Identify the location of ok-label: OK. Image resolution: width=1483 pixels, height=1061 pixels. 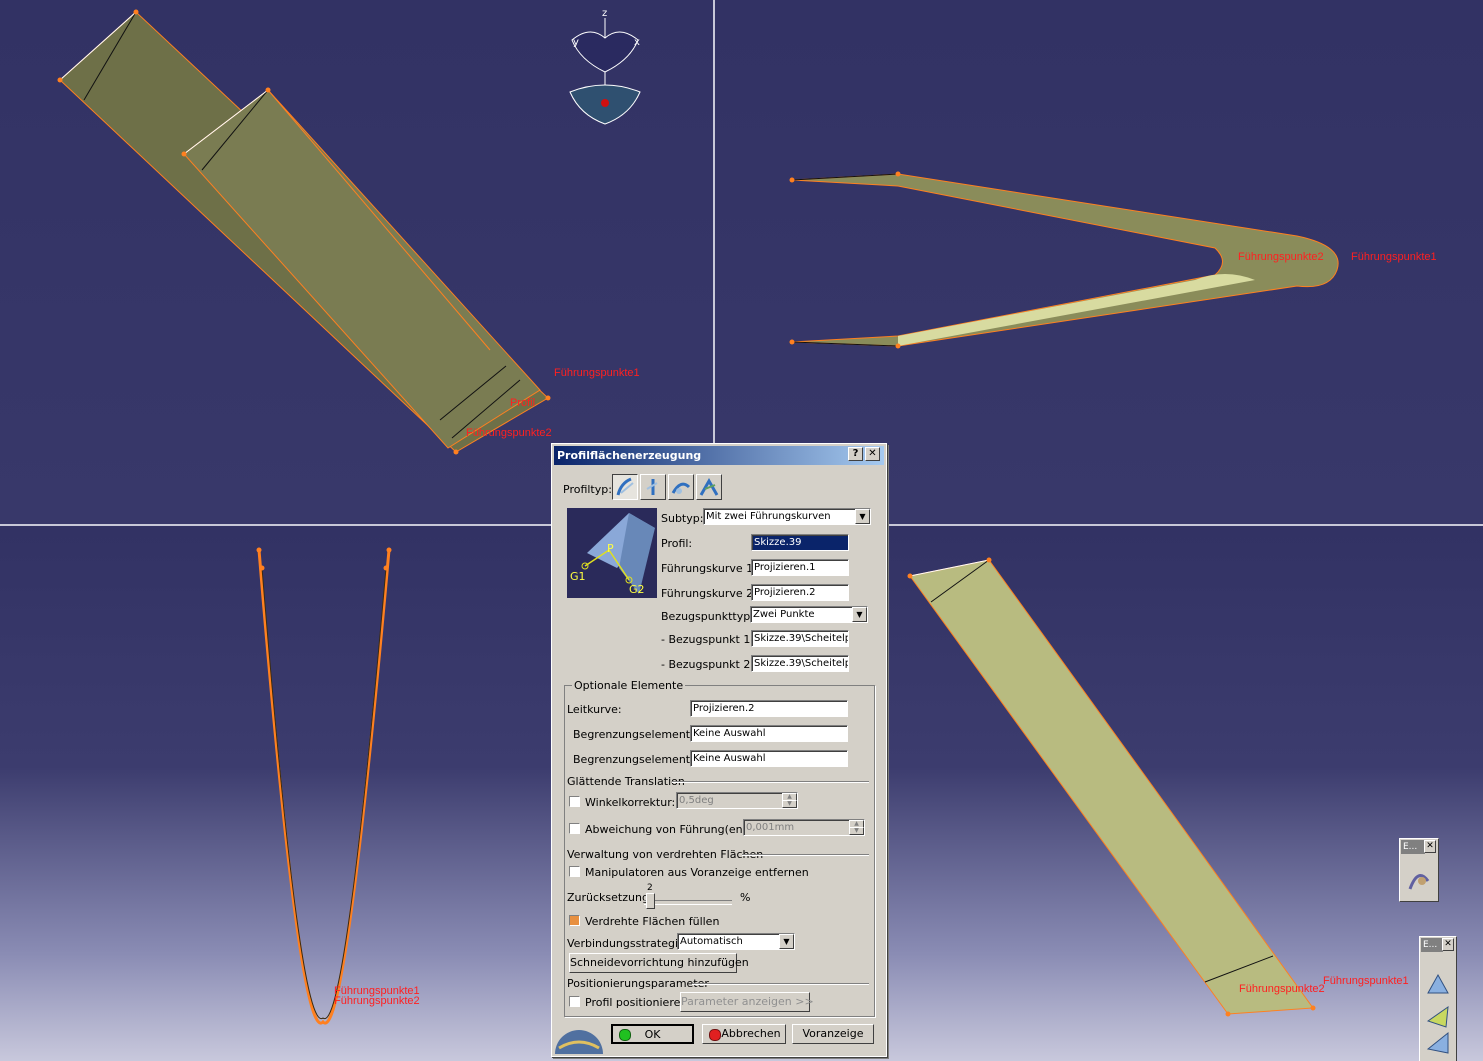
(652, 1034).